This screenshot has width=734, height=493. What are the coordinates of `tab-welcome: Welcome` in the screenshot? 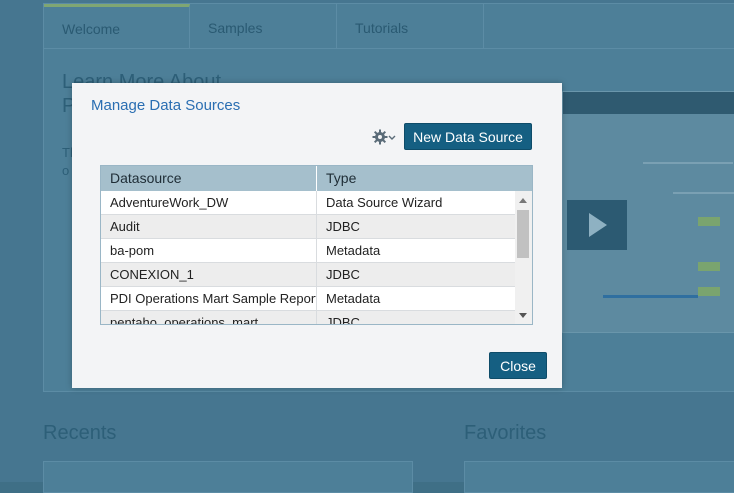 It's located at (117, 26).